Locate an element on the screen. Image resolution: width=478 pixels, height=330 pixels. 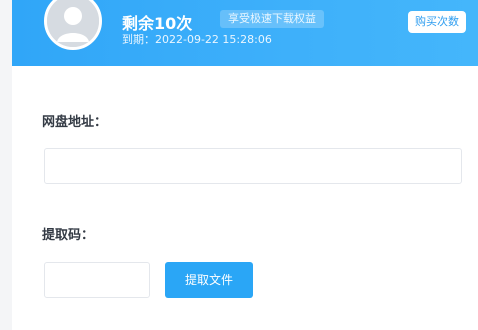
url-input is located at coordinates (253, 166).